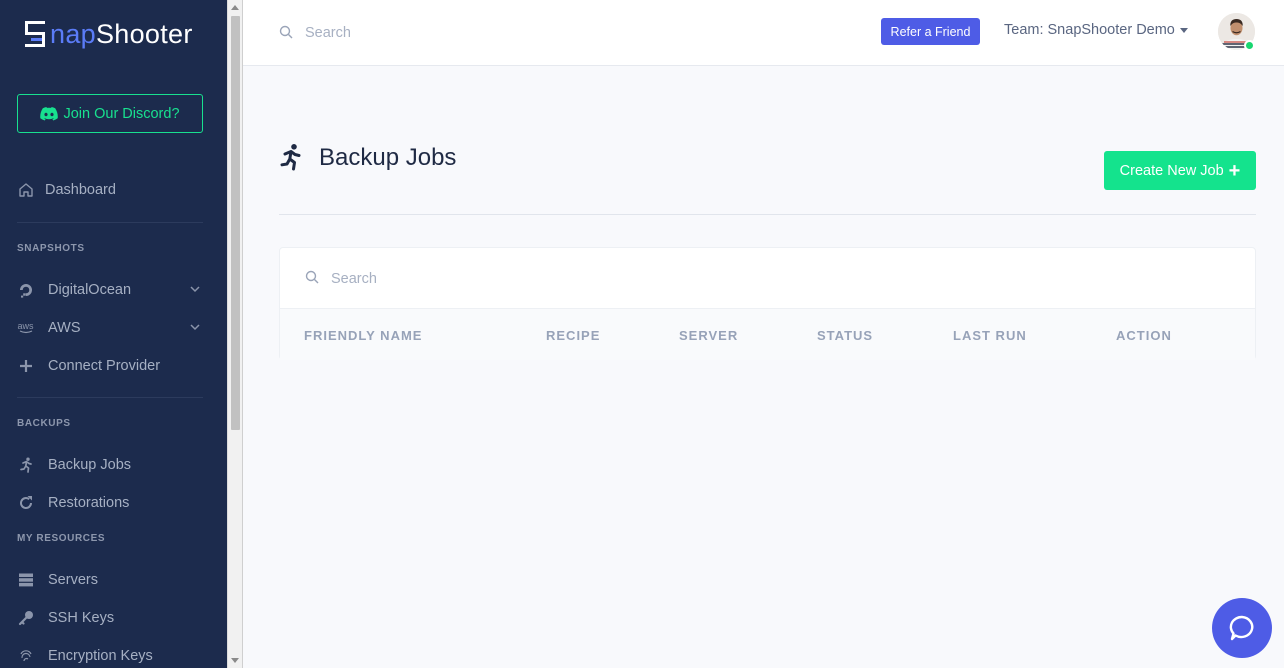  I want to click on fingerprint-icon, so click(25, 656).